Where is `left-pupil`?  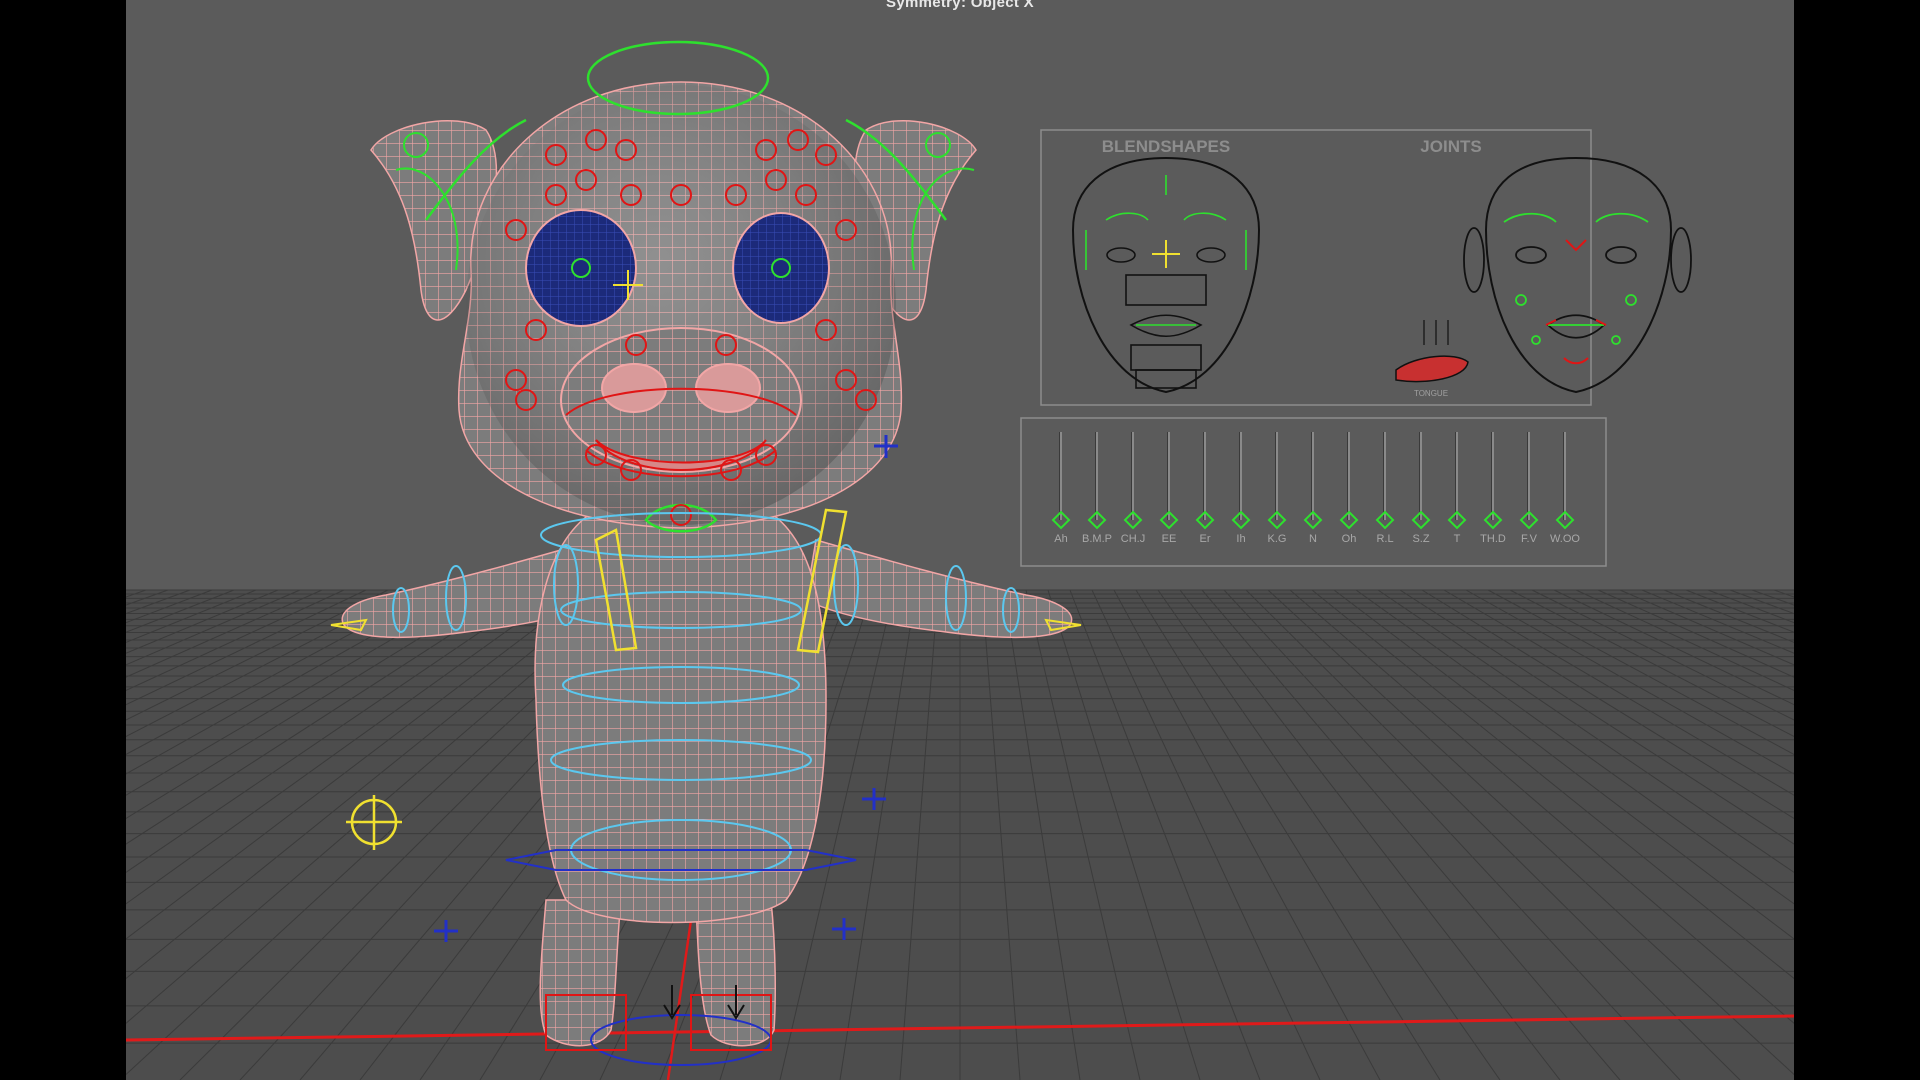 left-pupil is located at coordinates (581, 268).